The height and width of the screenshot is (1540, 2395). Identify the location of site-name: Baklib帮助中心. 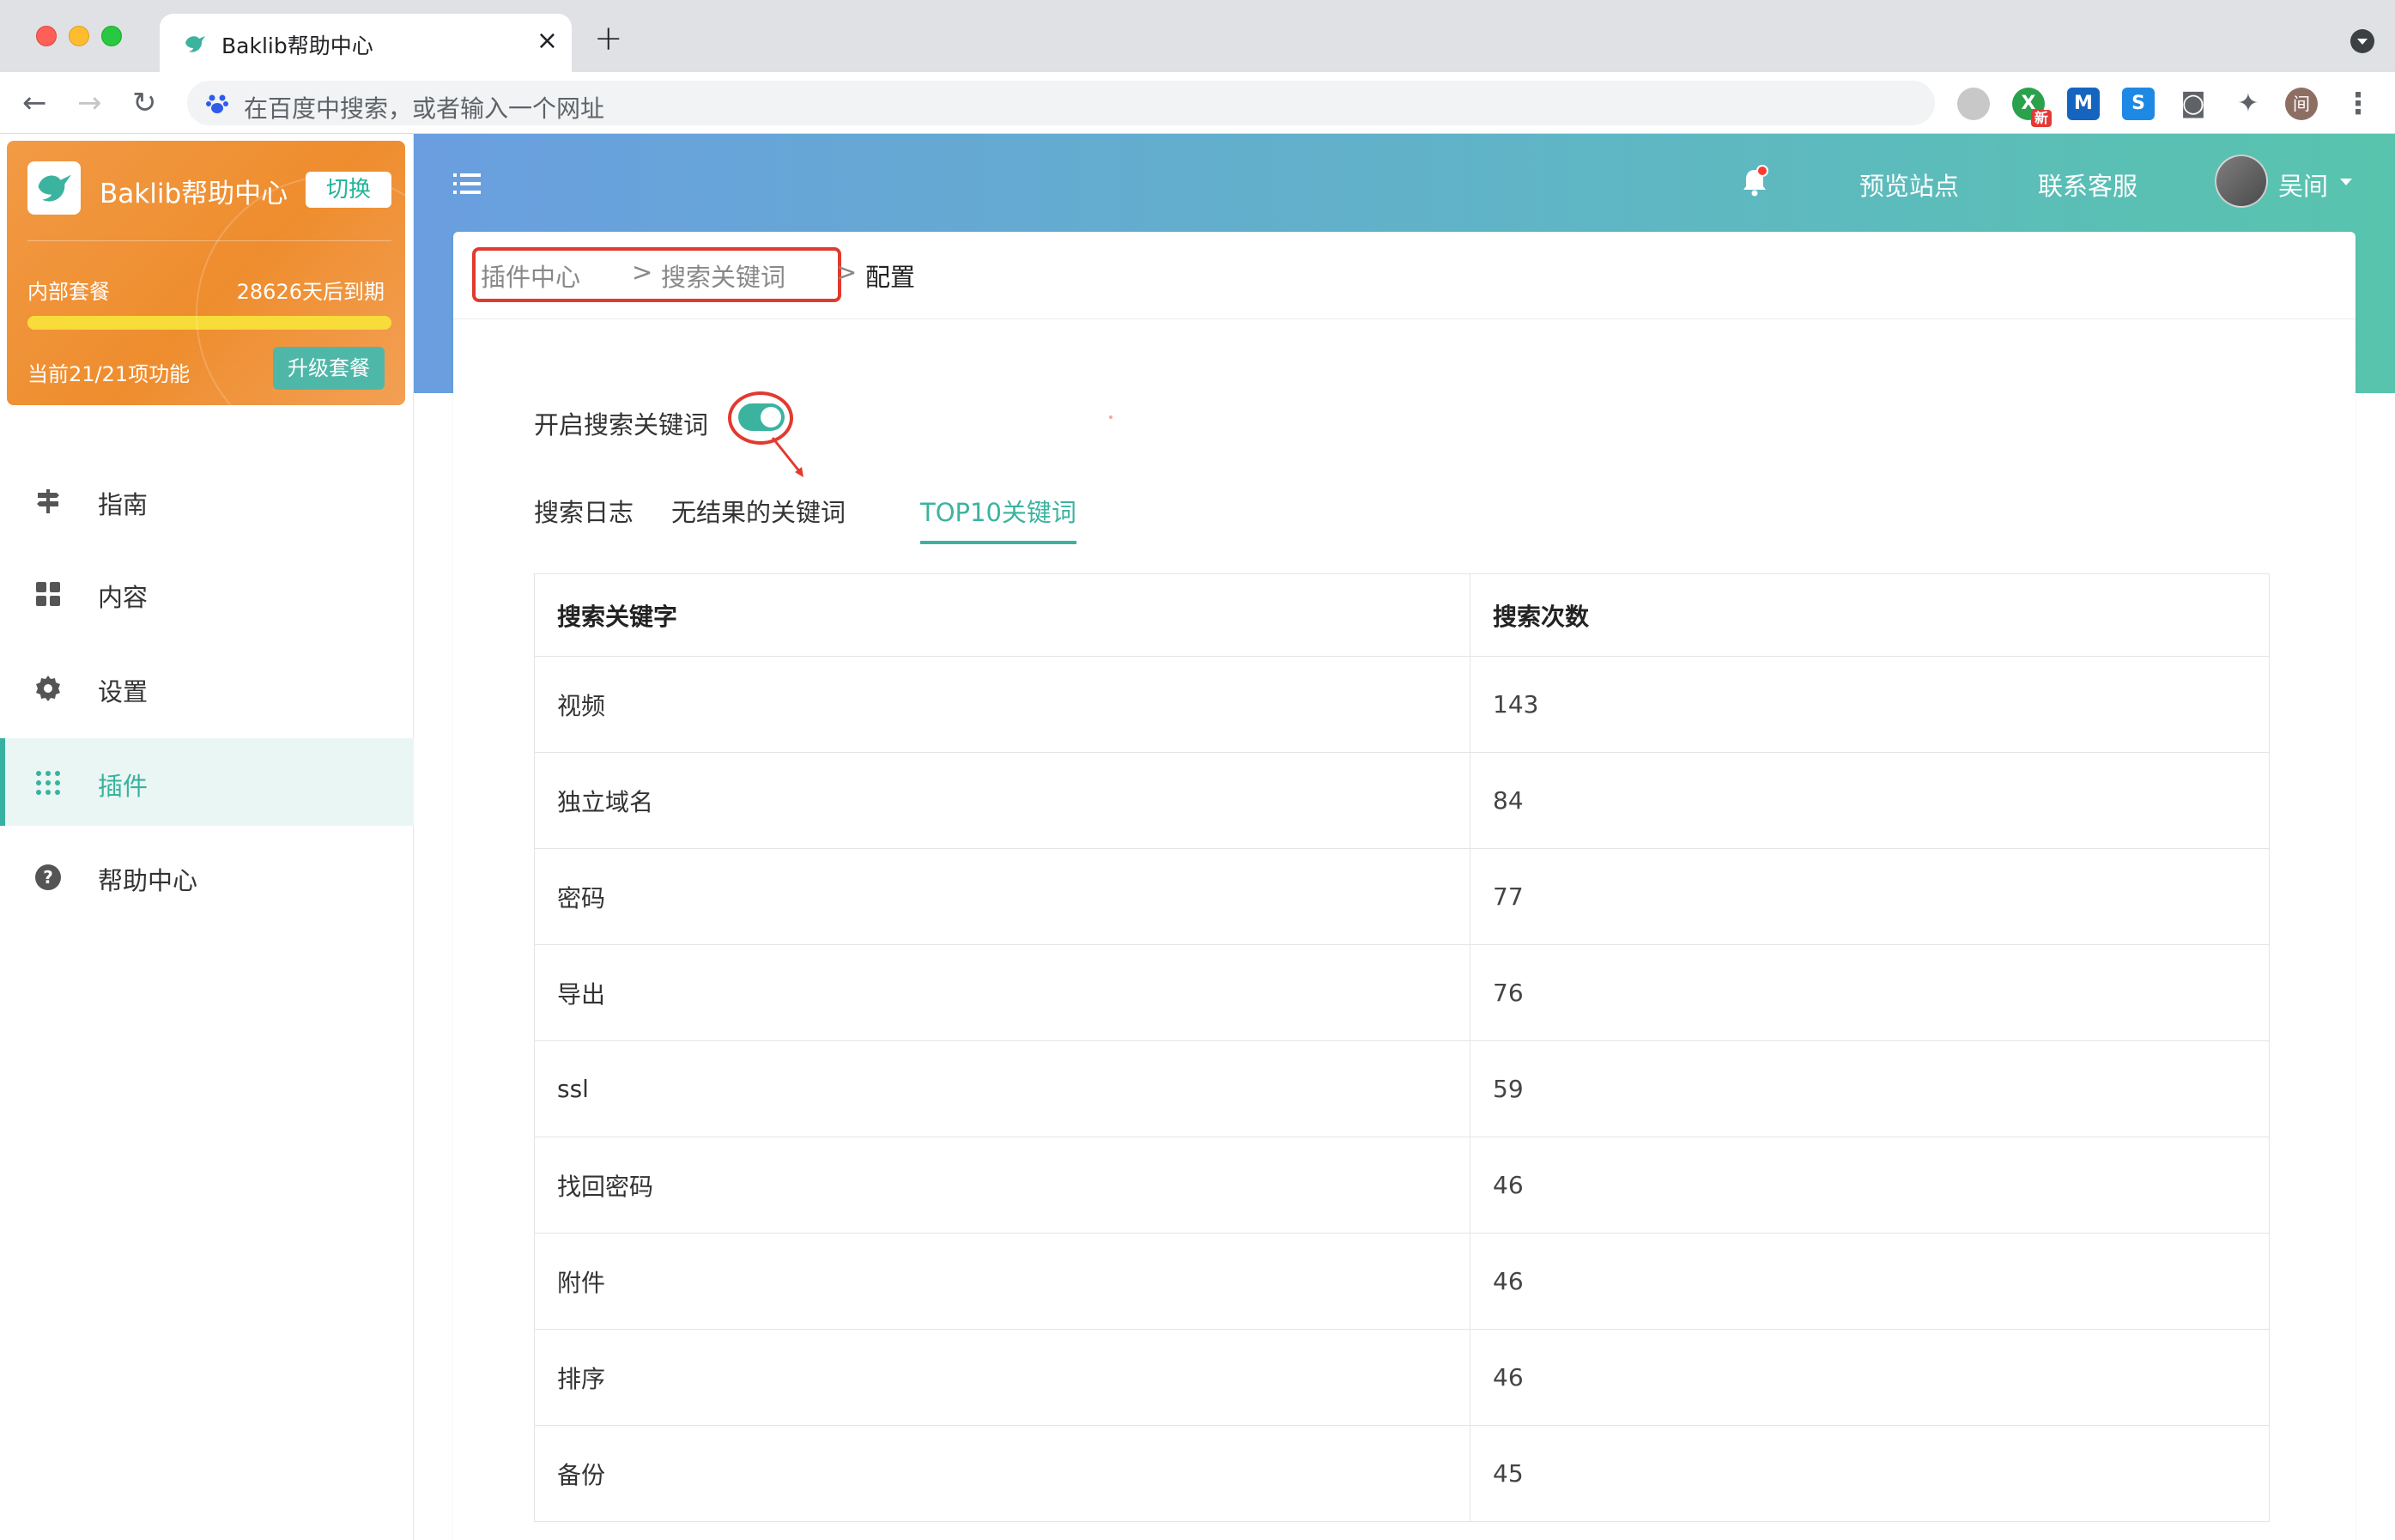
(194, 194).